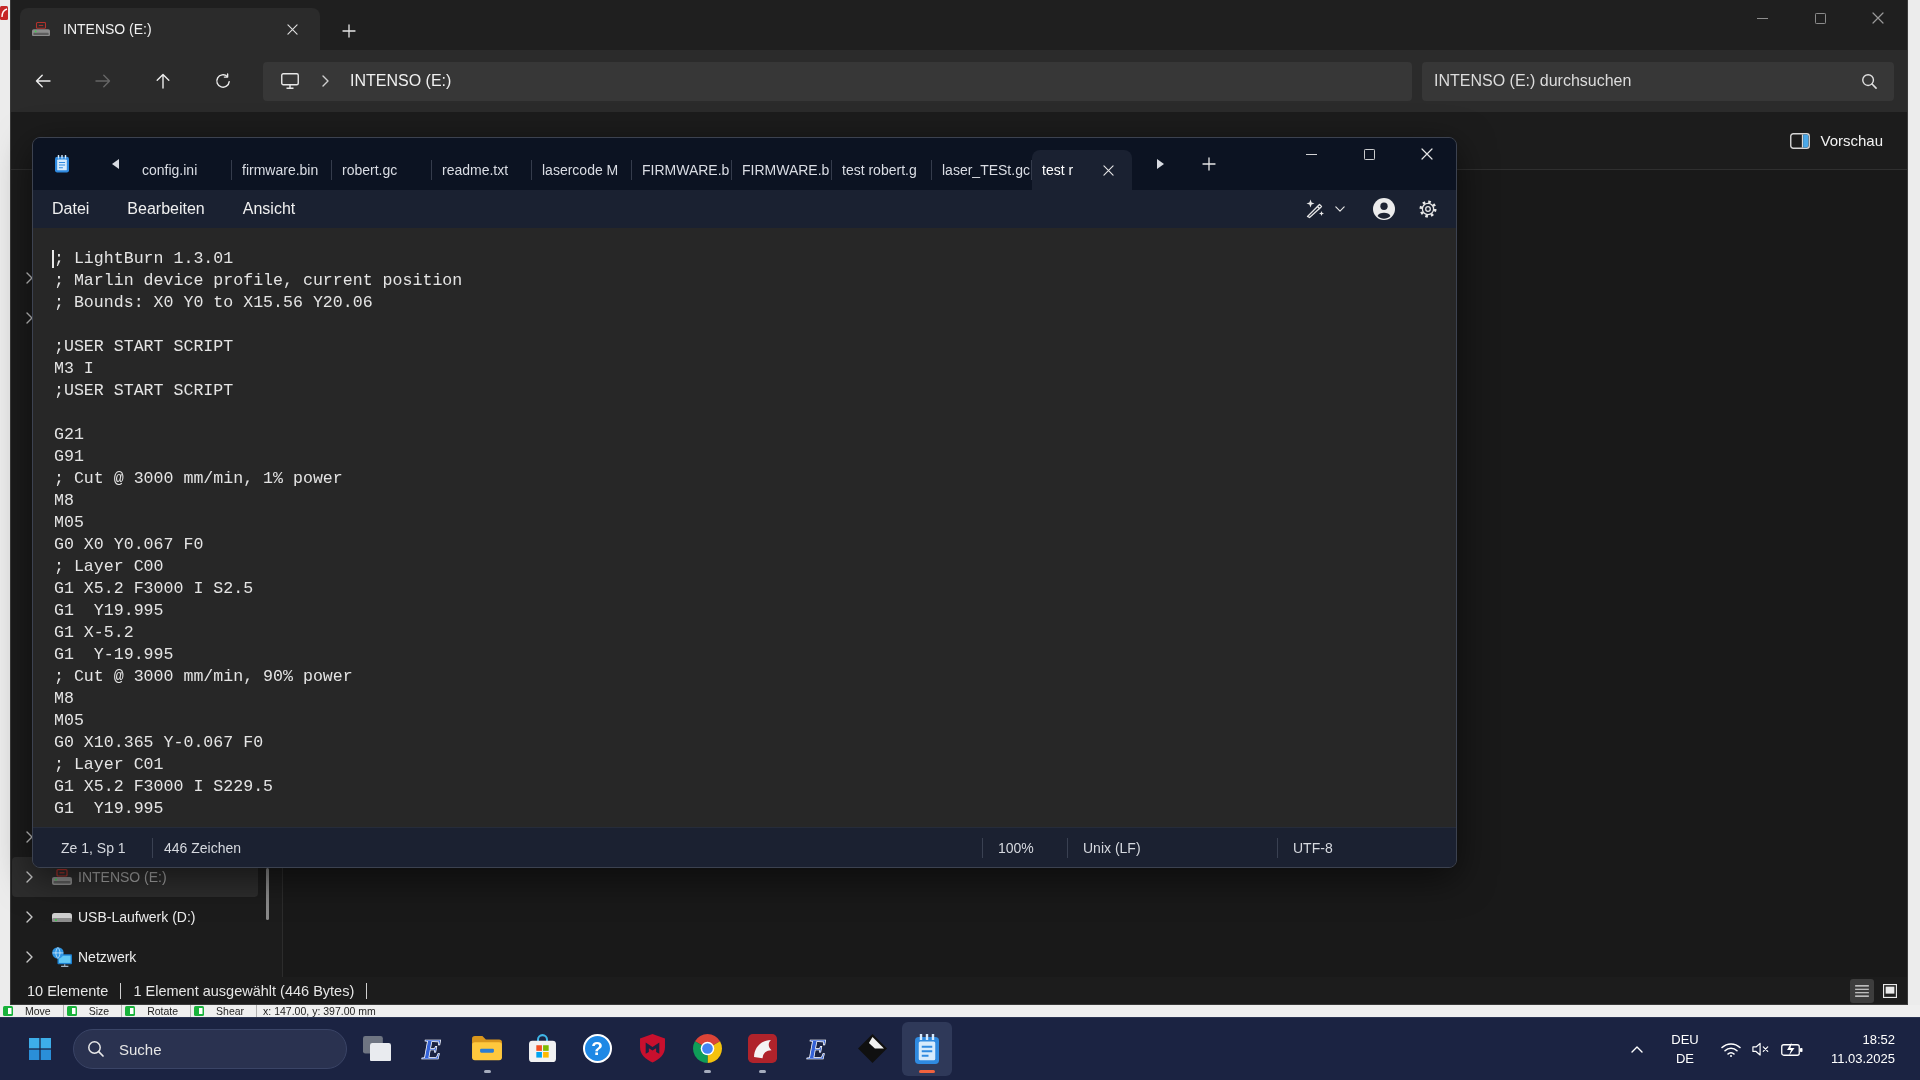  I want to click on globe-monitor-icon, so click(62, 957).